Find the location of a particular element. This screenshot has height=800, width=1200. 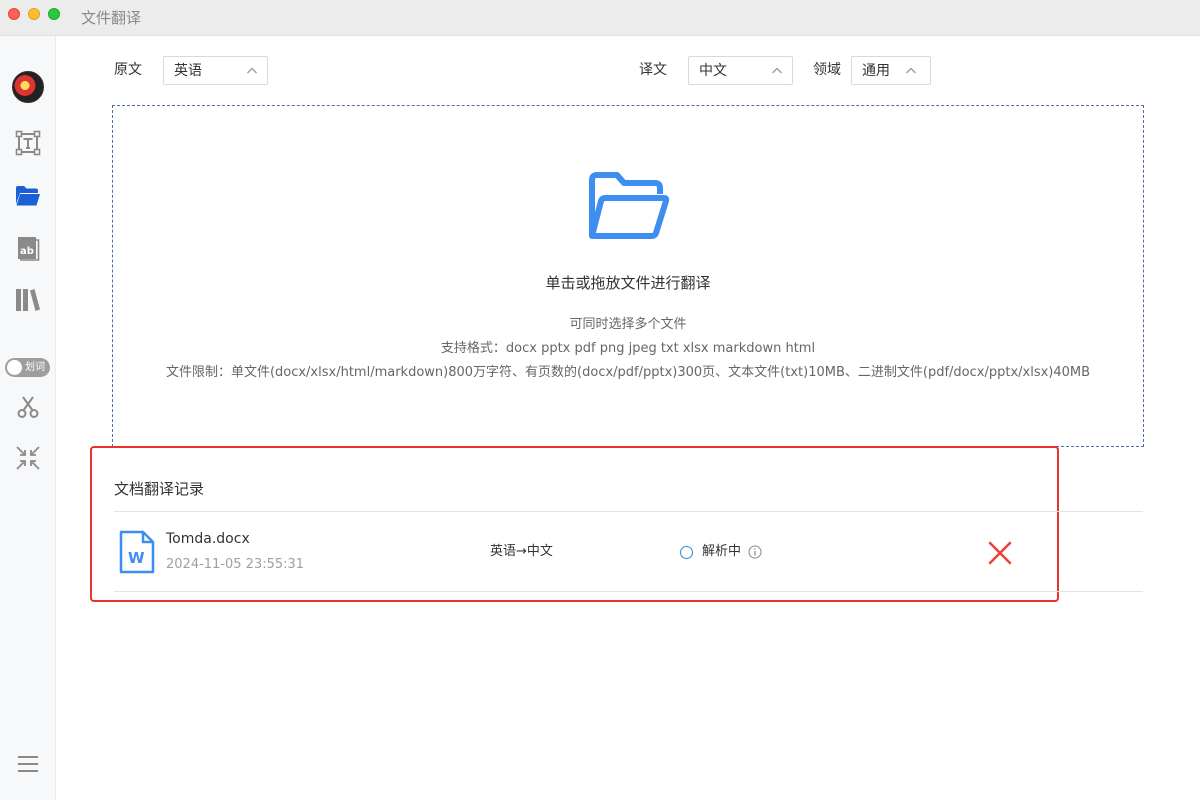

file-name: Tomda.docx is located at coordinates (208, 539).